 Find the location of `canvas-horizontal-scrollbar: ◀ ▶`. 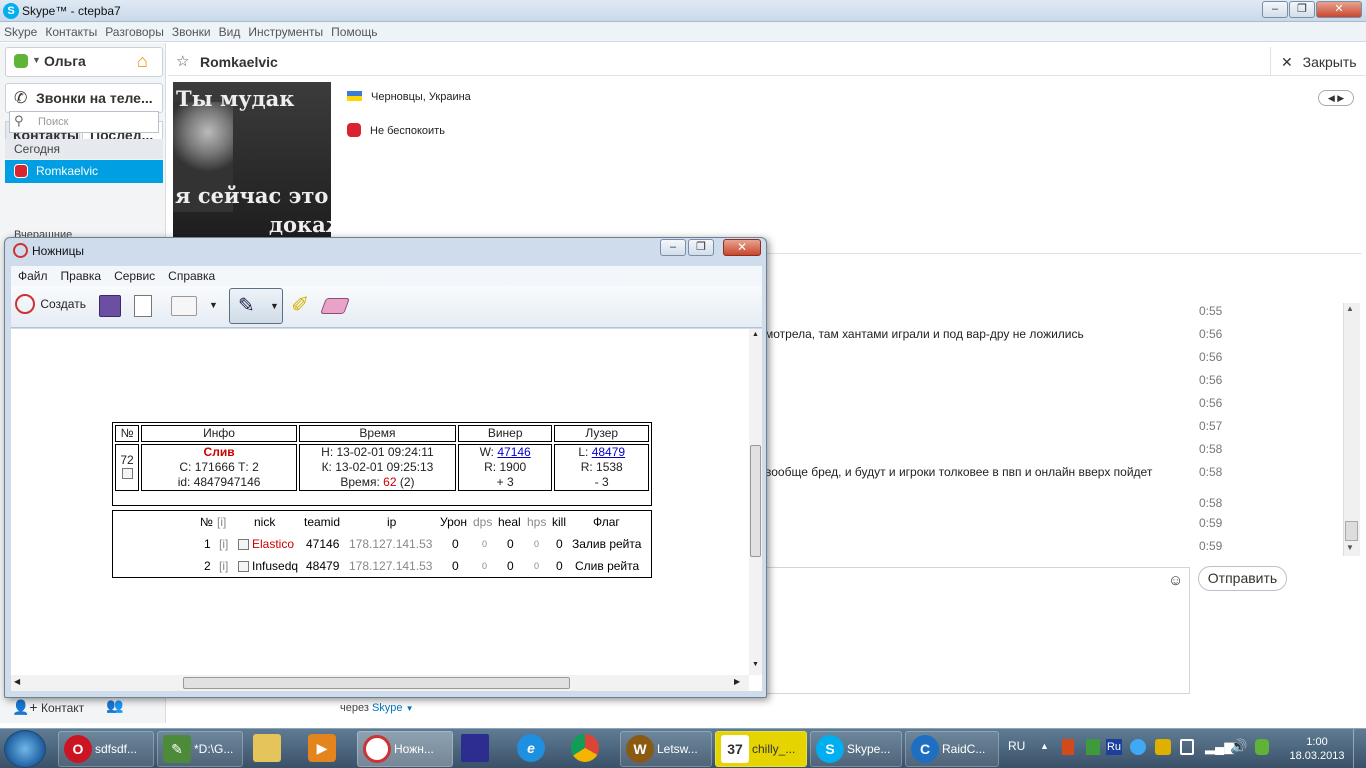

canvas-horizontal-scrollbar: ◀ ▶ is located at coordinates (380, 683).